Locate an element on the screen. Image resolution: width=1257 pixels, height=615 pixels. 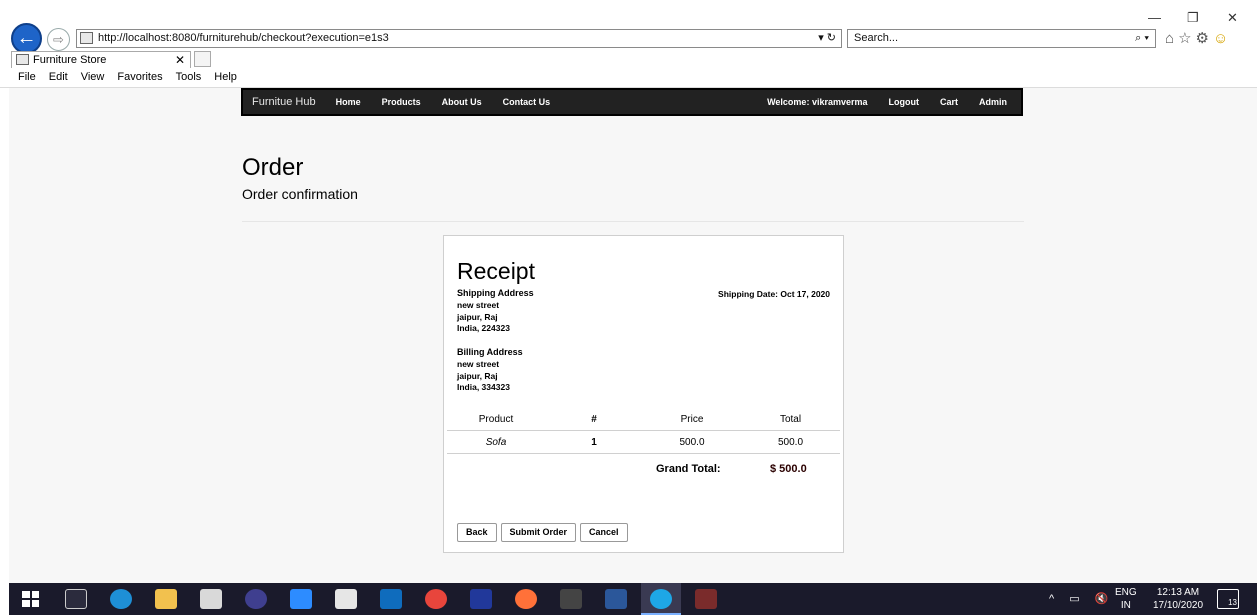
close-tab-icon: ✕ is located at coordinates (180, 60).